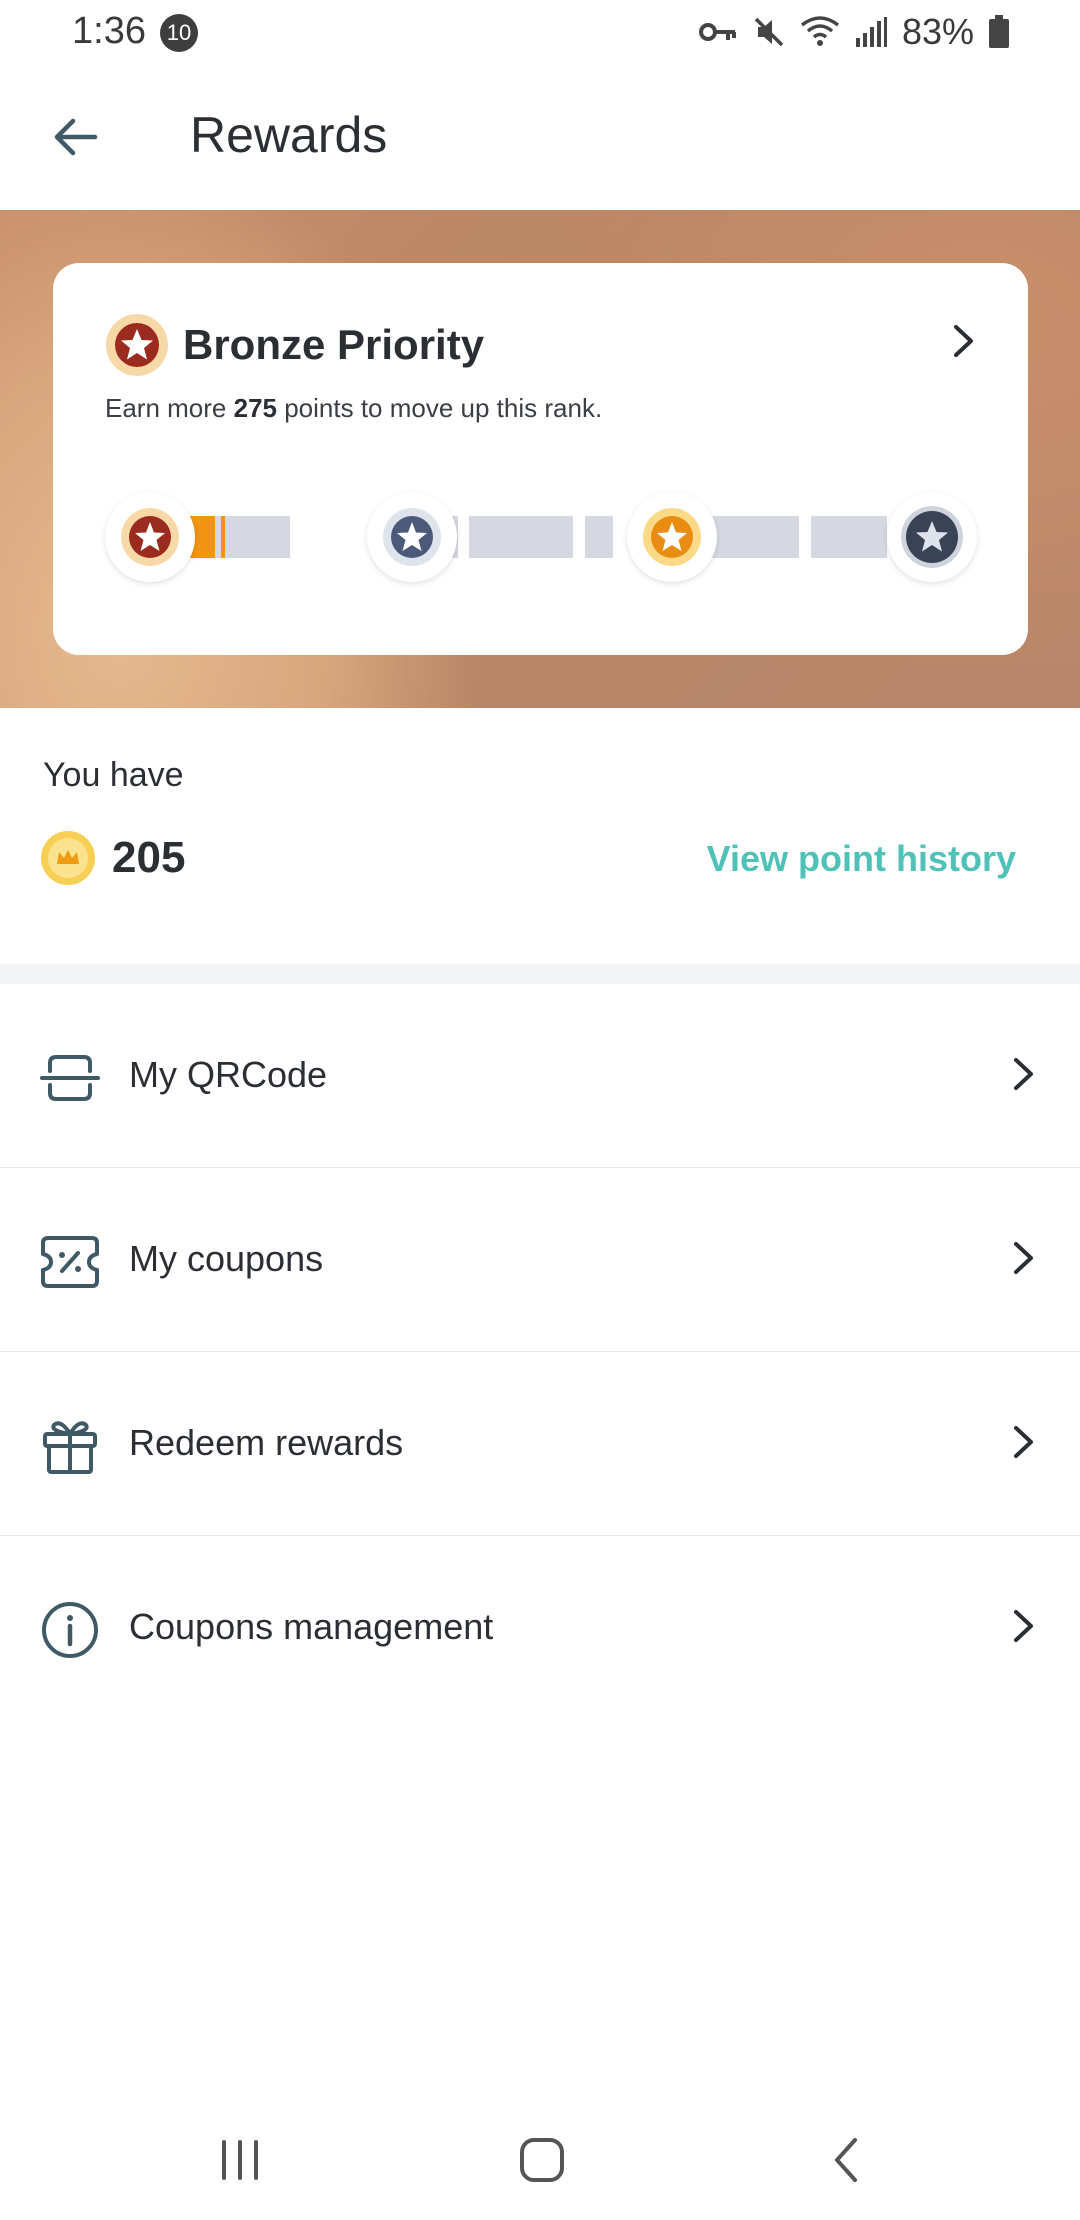  What do you see at coordinates (113, 775) in the screenshot?
I see `points-label: You have` at bounding box center [113, 775].